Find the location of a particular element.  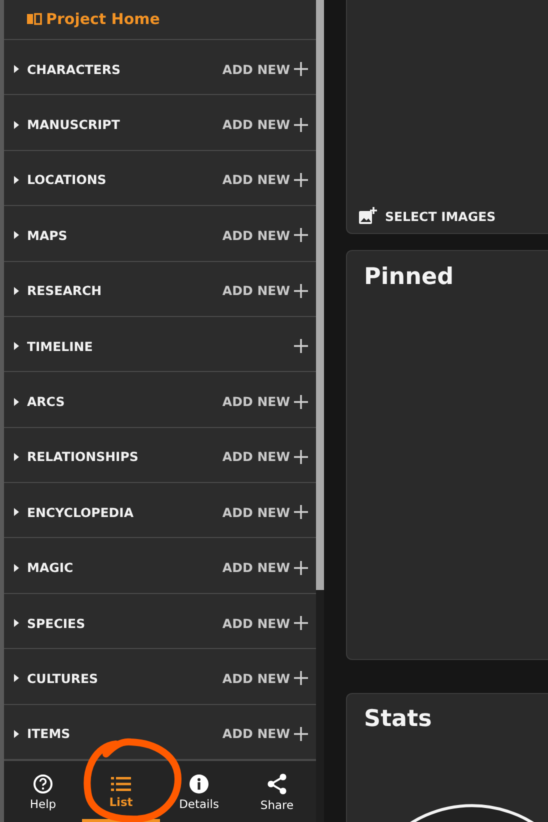

share-tab: Share is located at coordinates (277, 791).